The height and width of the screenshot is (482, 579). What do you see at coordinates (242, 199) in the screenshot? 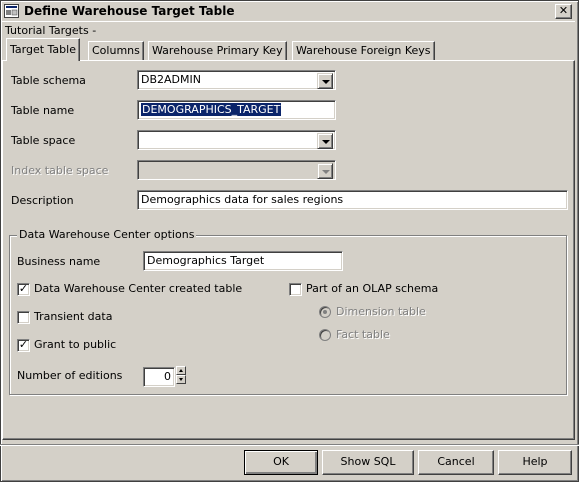
I see `description-value: Demographics data for sales regions` at bounding box center [242, 199].